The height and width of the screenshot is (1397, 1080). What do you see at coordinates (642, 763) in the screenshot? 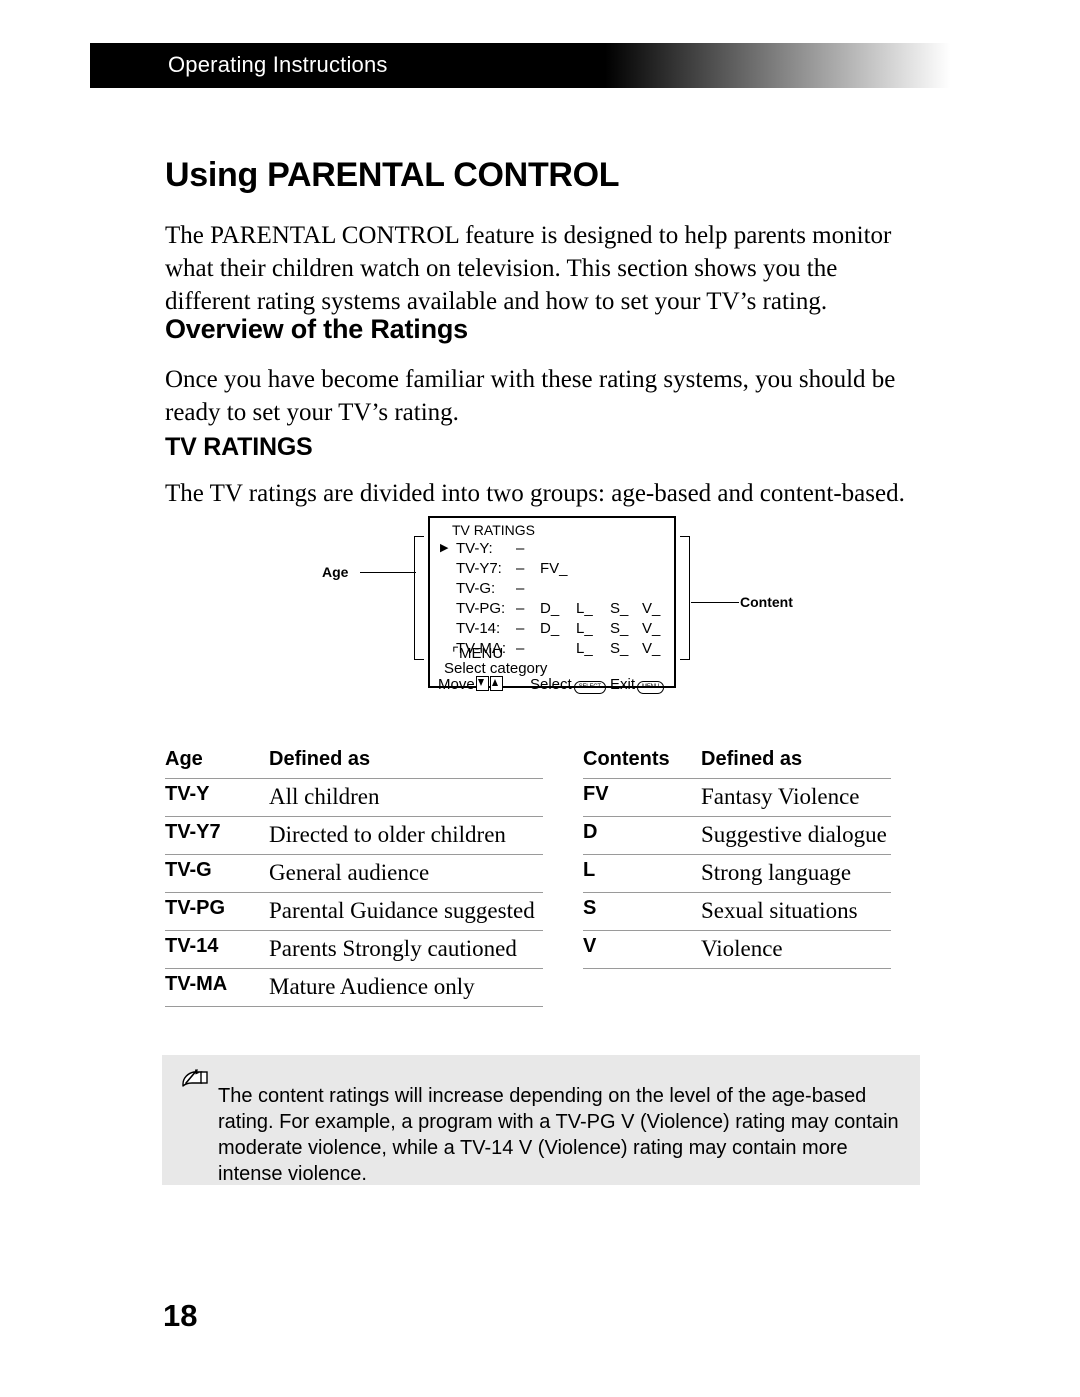
I see `contents-col-header: Contents` at bounding box center [642, 763].